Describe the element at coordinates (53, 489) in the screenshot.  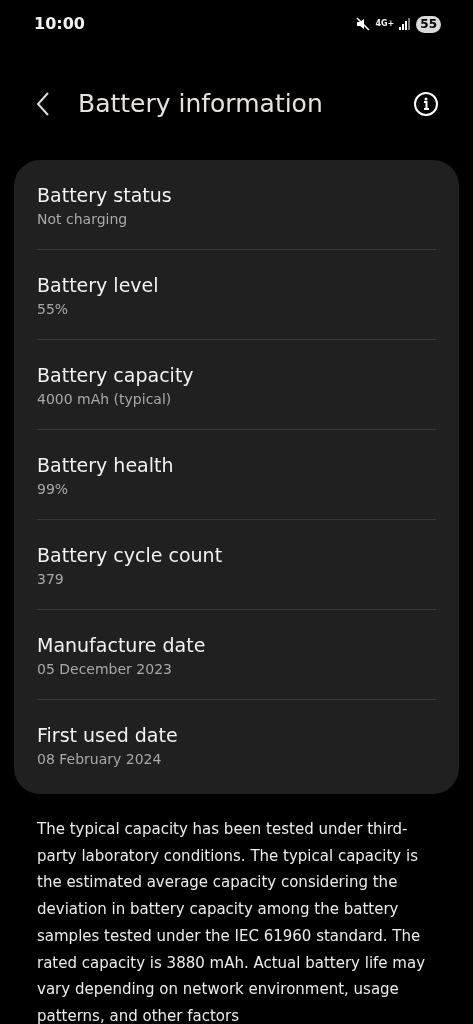
I see `item-value: 99%` at that location.